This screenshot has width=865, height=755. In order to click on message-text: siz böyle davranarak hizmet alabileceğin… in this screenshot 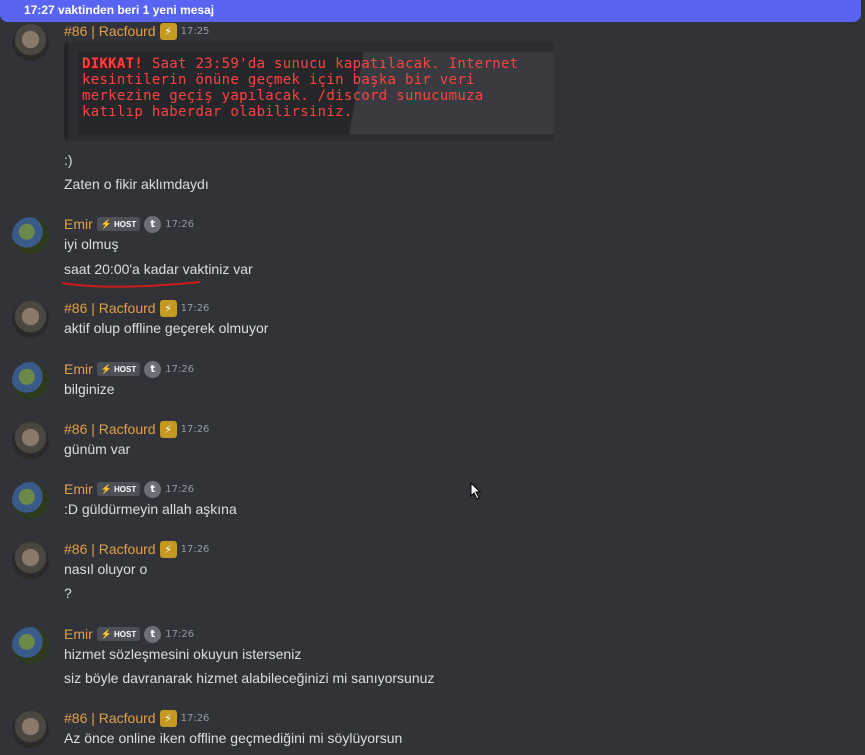, I will do `click(249, 678)`.